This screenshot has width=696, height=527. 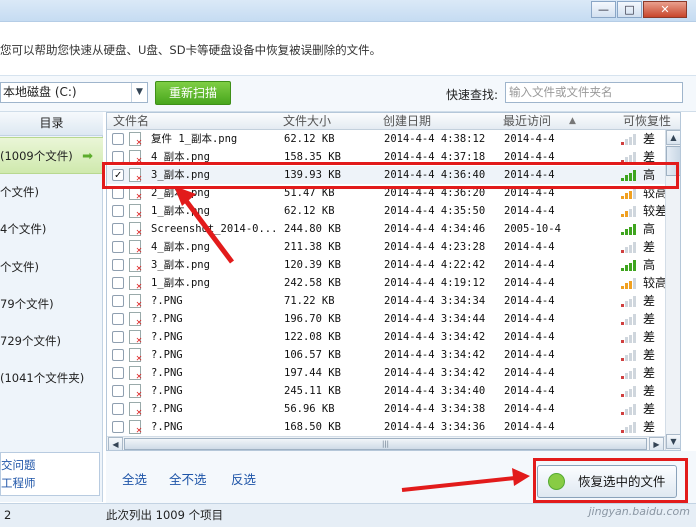 I want to click on table-row: ✕ ?.PNG 168.50 KB 2014-4-4 3:34:36 2014-4-4 差, so click(x=386, y=427).